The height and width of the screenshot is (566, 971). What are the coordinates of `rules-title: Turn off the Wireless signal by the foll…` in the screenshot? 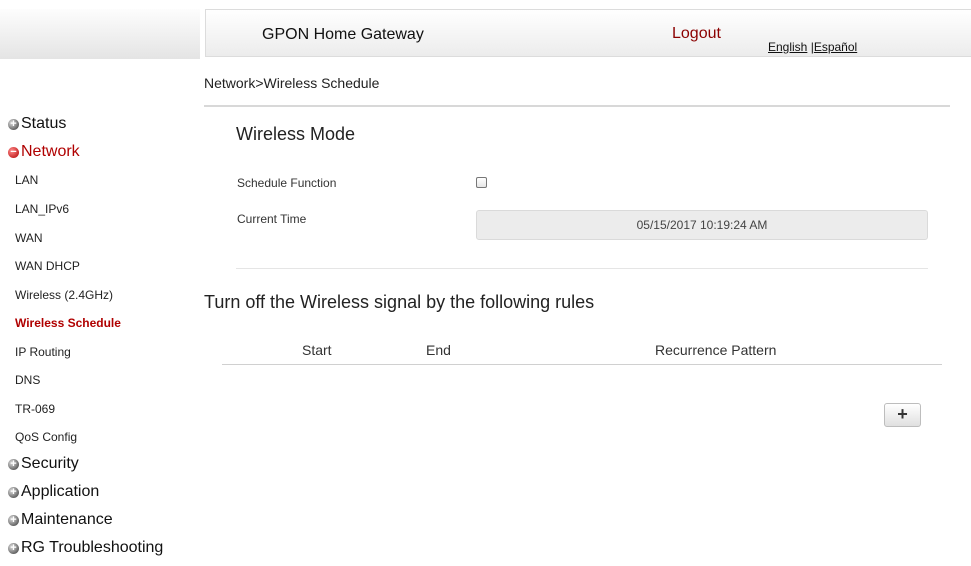 It's located at (399, 302).